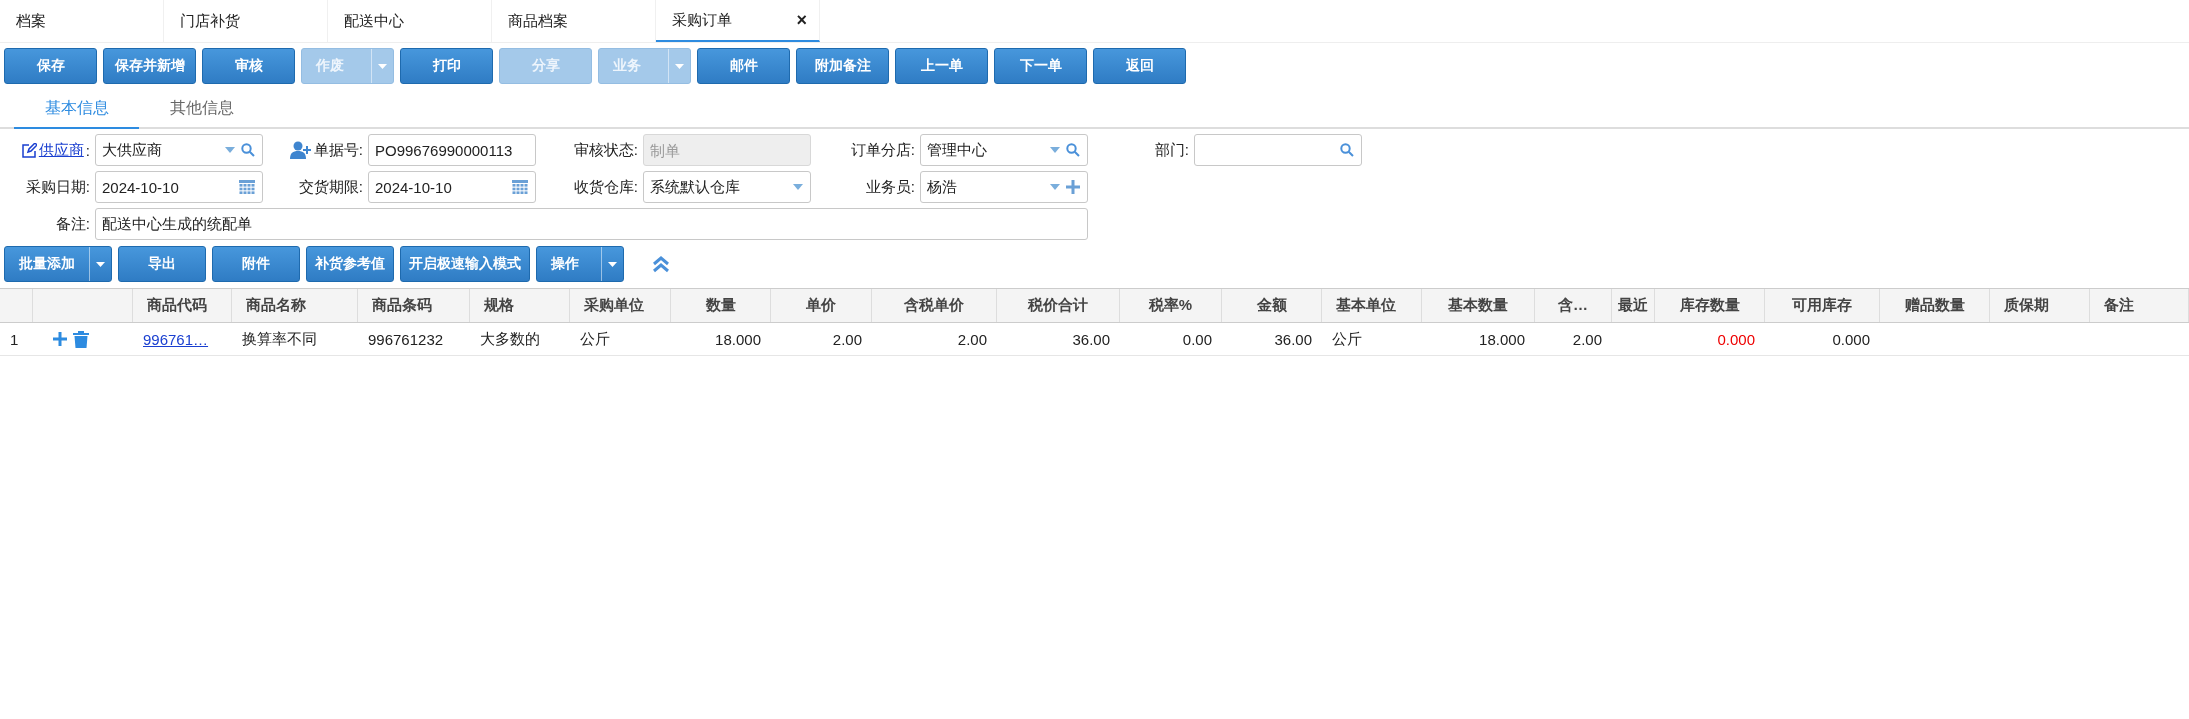  Describe the element at coordinates (1171, 150) in the screenshot. I see `field-label: 部门:` at that location.